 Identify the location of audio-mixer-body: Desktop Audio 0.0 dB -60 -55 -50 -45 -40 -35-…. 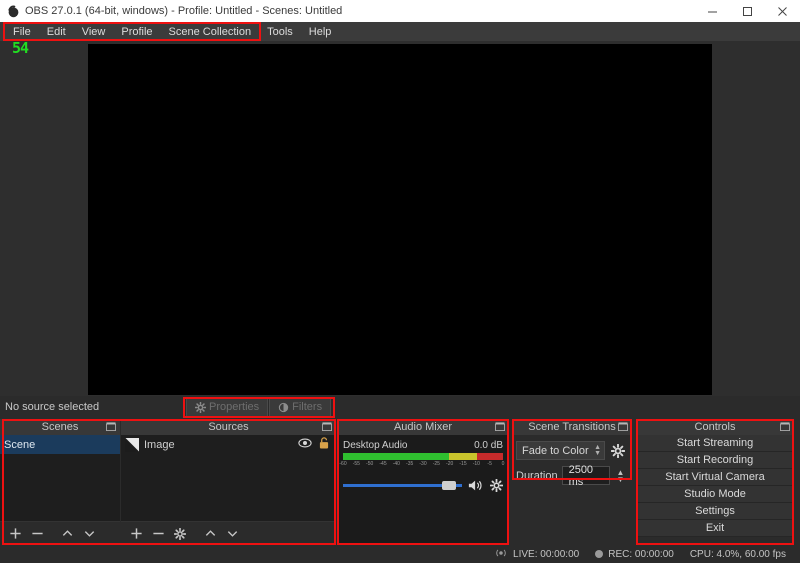
(423, 490).